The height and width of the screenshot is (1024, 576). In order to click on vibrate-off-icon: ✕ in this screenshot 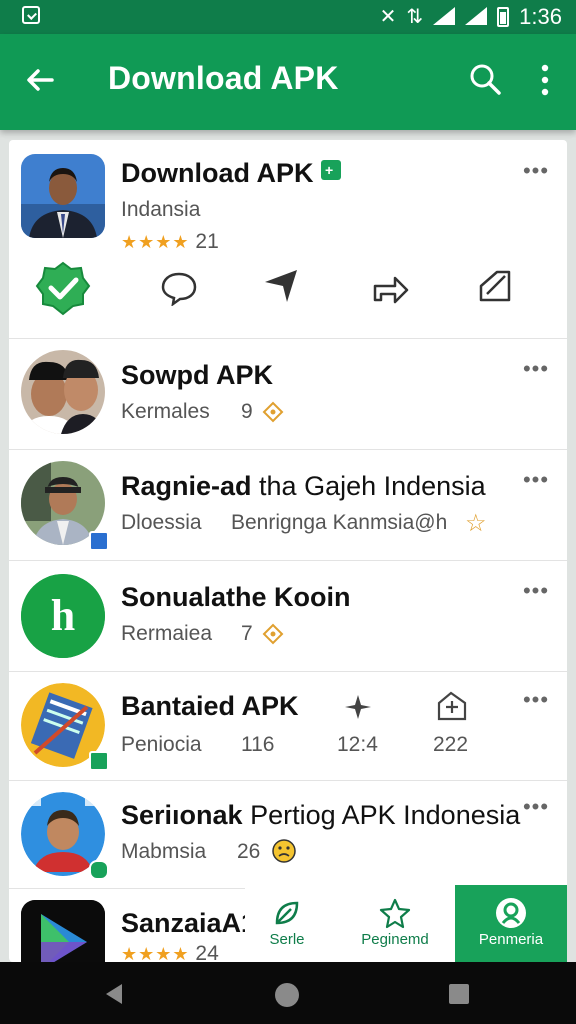, I will do `click(388, 17)`.